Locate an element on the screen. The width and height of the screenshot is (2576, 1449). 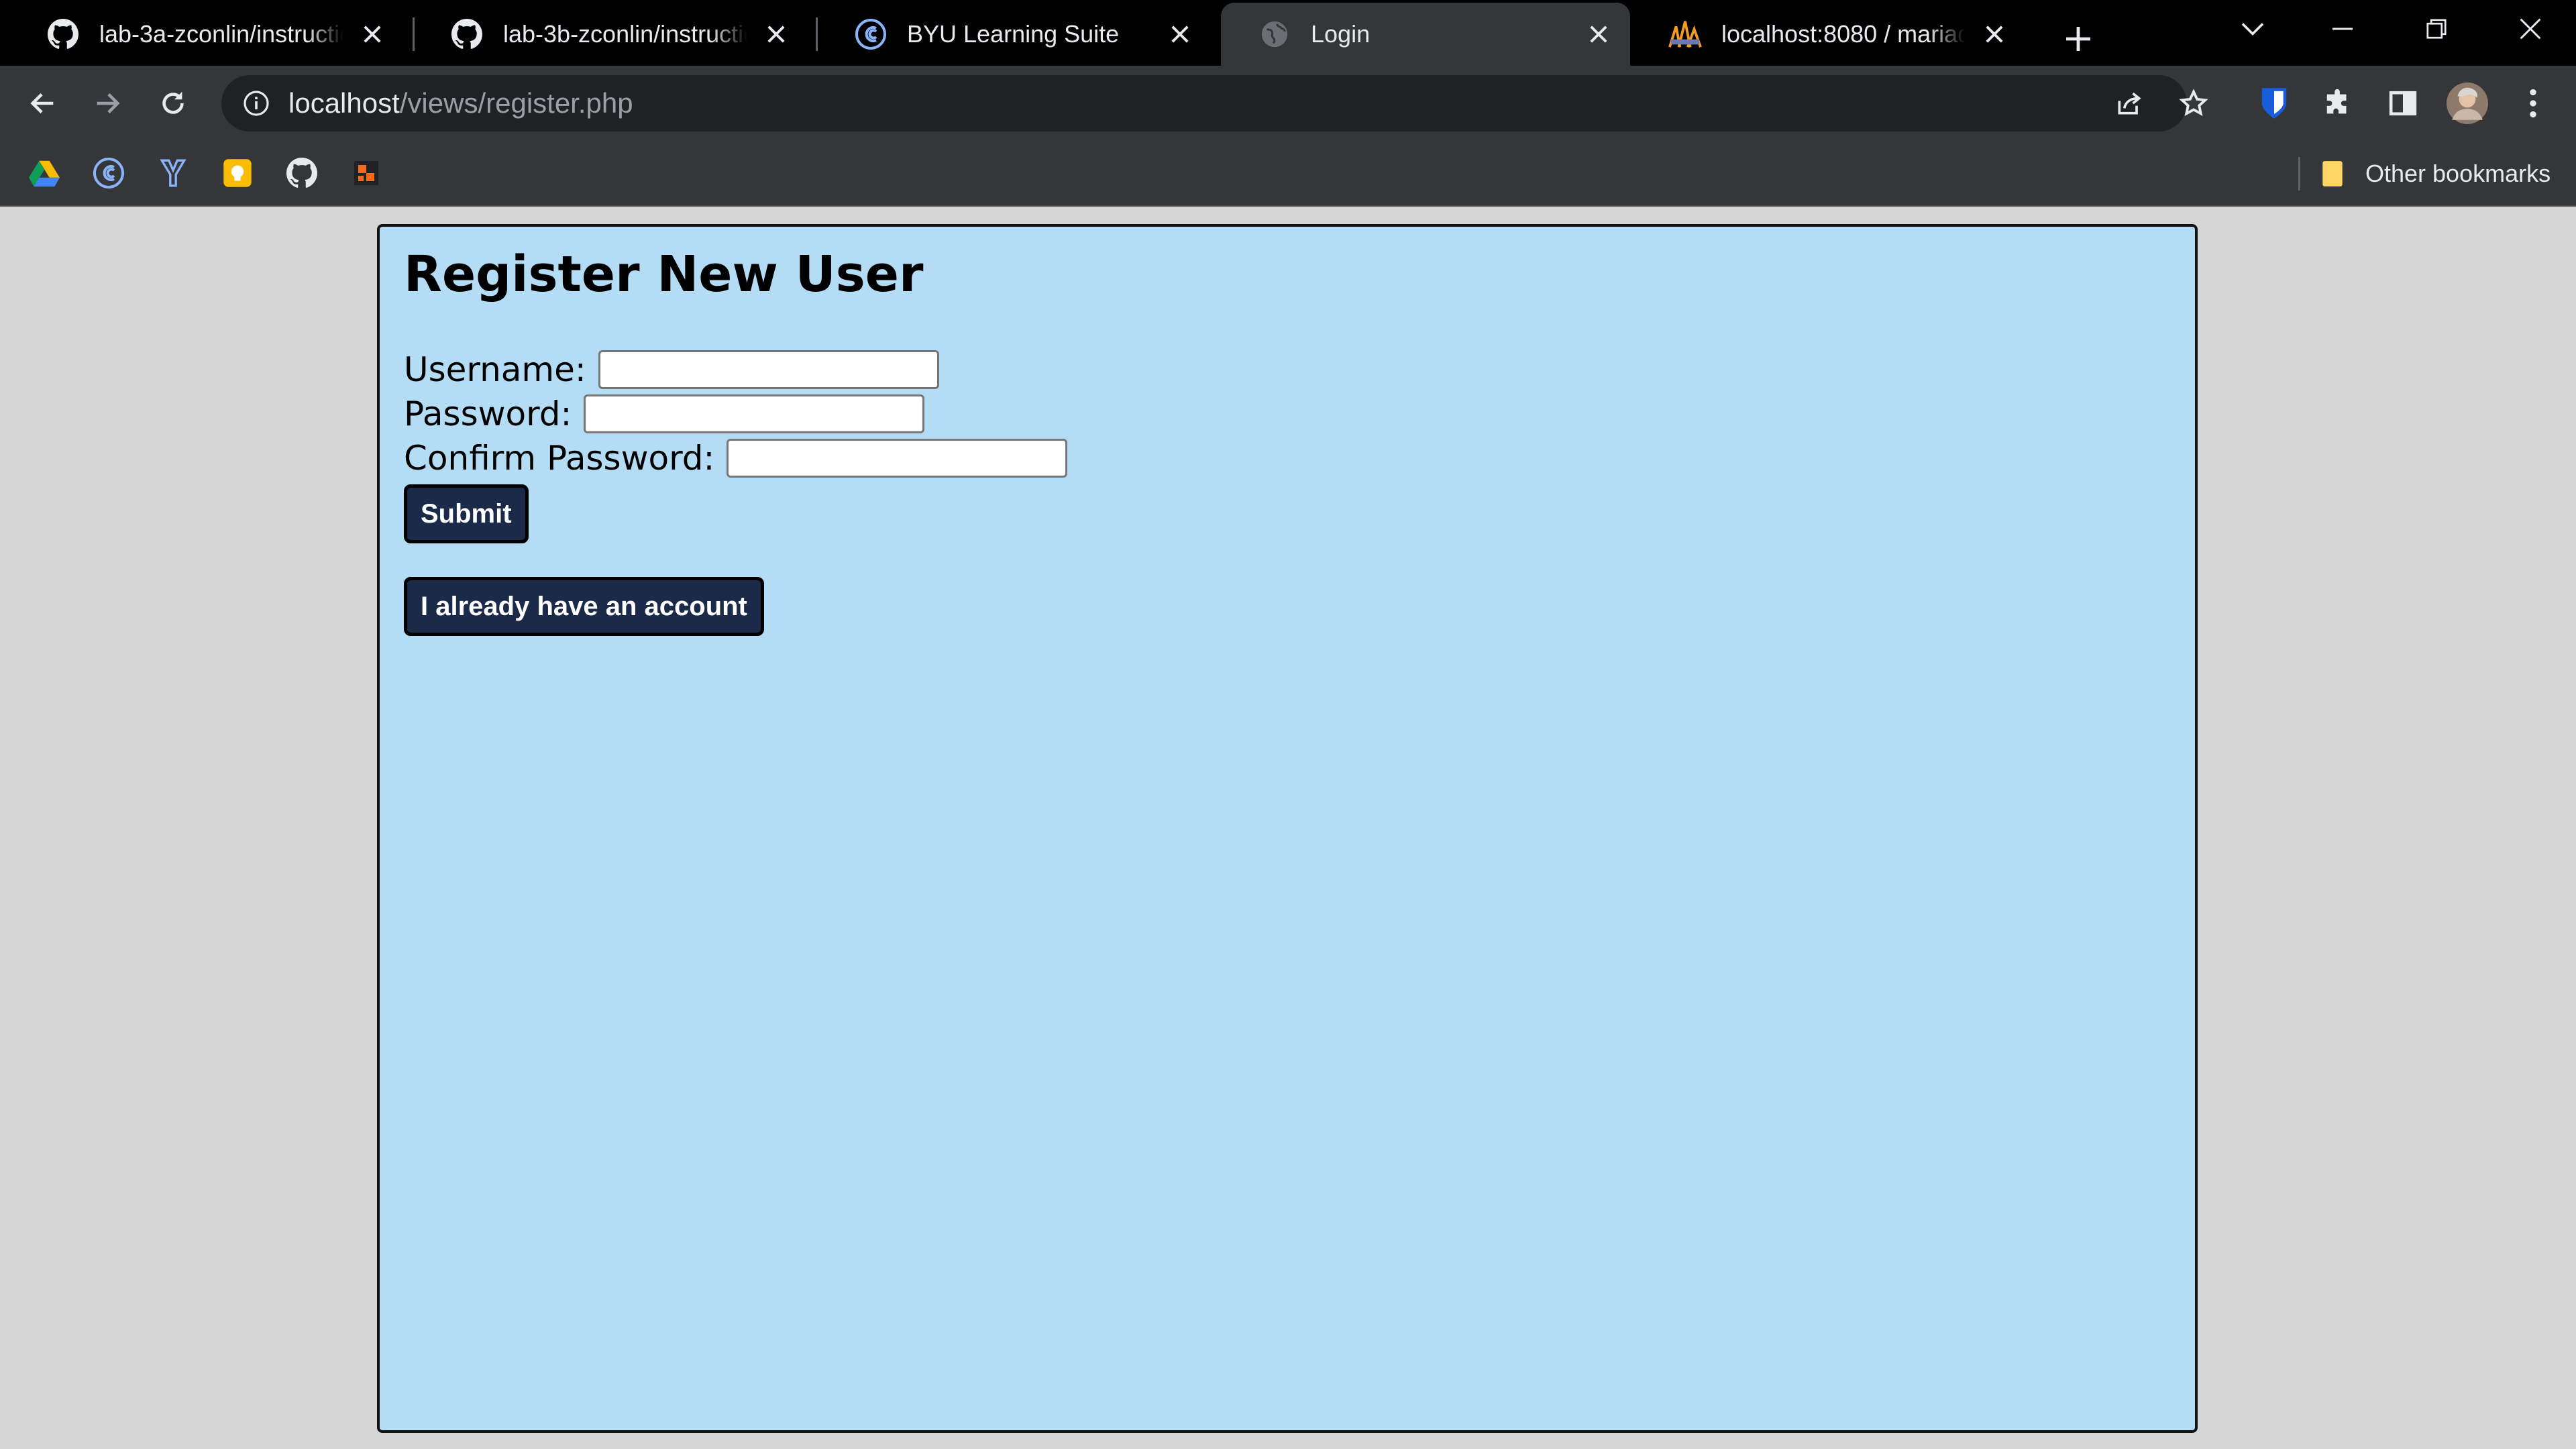
tab-title: lab-3a-zconlin/instructions is located at coordinates (221, 34).